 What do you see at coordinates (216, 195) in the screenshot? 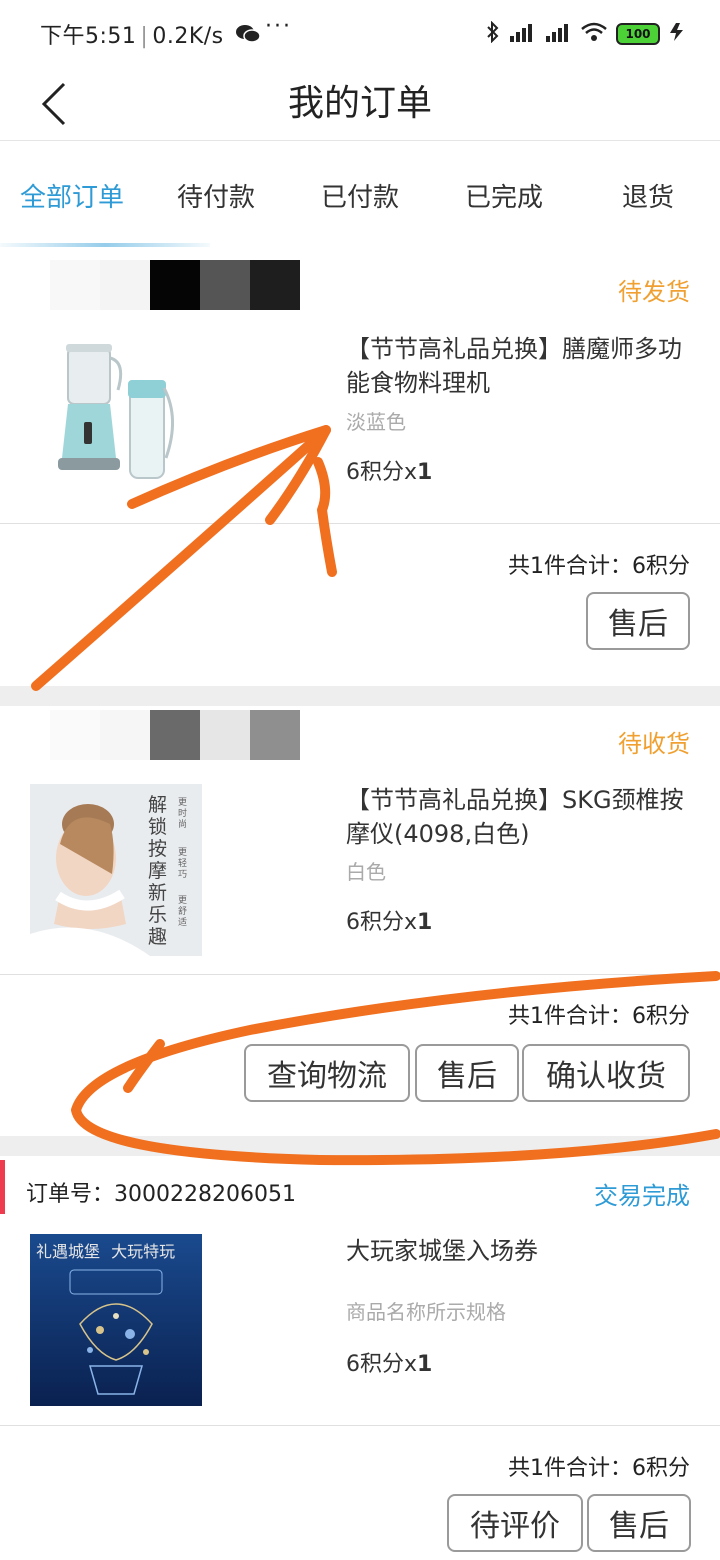
I see `tab-pending-payment: 待付款` at bounding box center [216, 195].